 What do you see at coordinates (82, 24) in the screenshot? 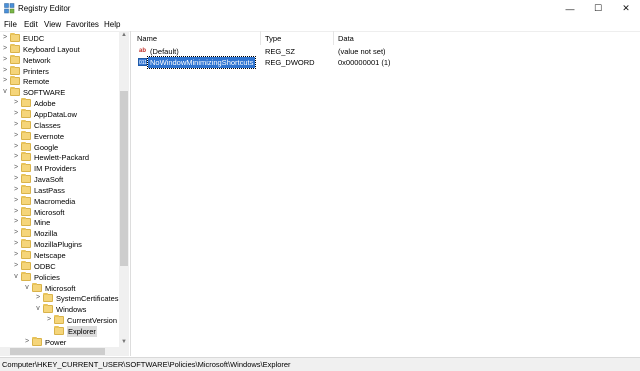
I see `menu-favorites: Favorites` at bounding box center [82, 24].